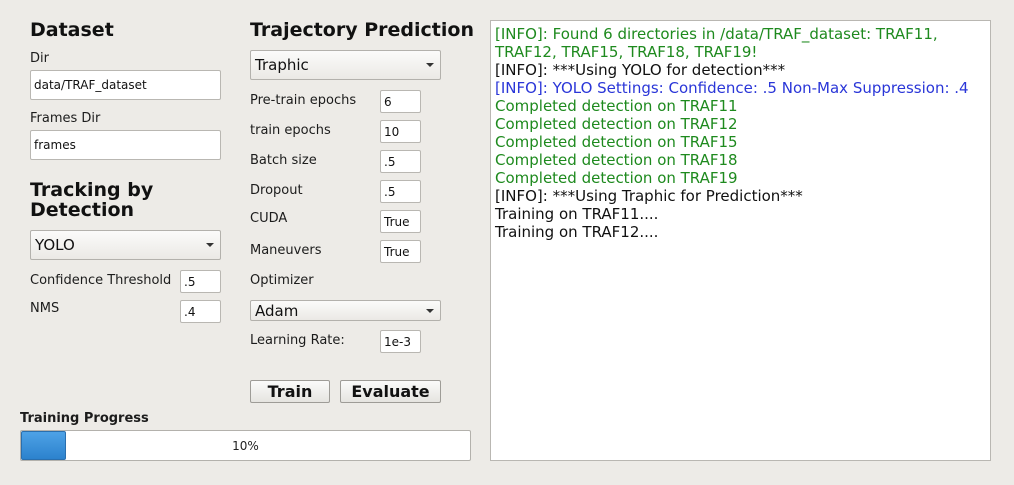 The width and height of the screenshot is (1014, 485). I want to click on optimizer-label: Optimizer, so click(282, 280).